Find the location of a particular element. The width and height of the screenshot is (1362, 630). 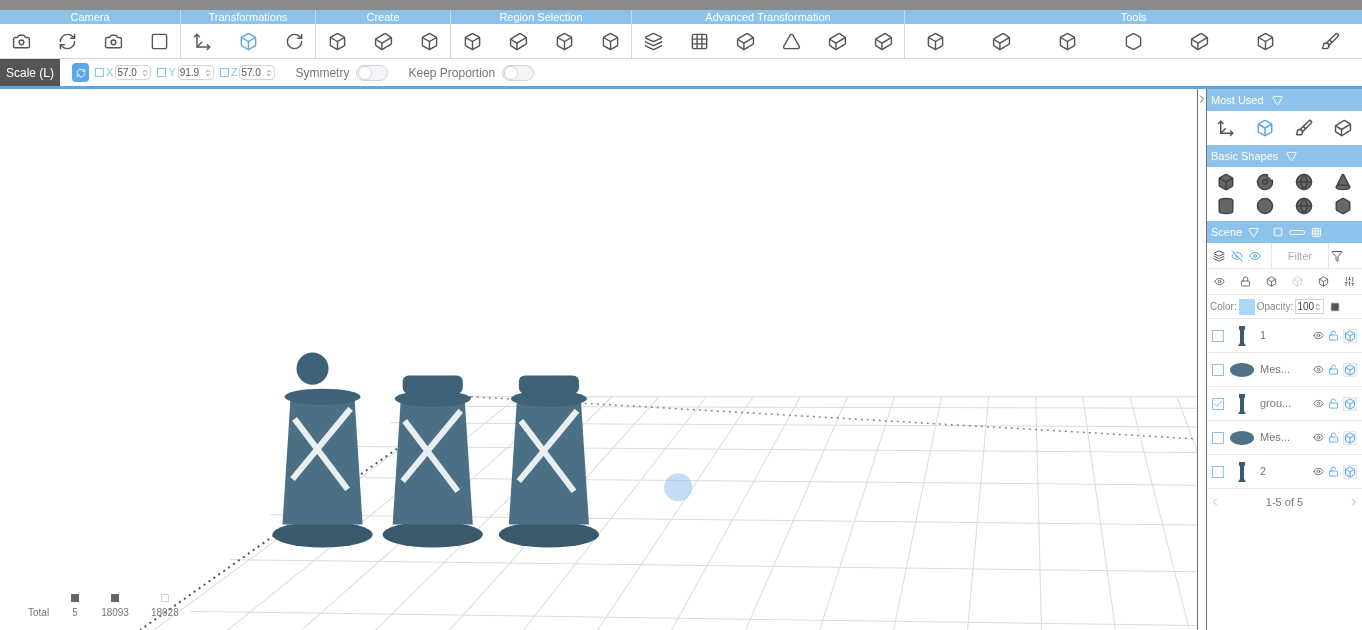

opacity-field: 100 is located at coordinates (1310, 306).